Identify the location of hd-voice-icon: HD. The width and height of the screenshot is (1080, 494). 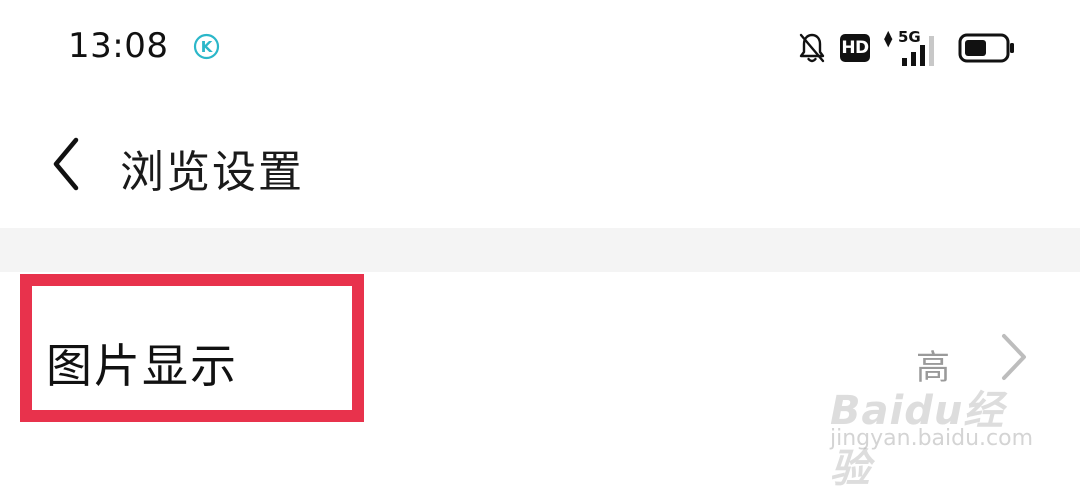
(855, 48).